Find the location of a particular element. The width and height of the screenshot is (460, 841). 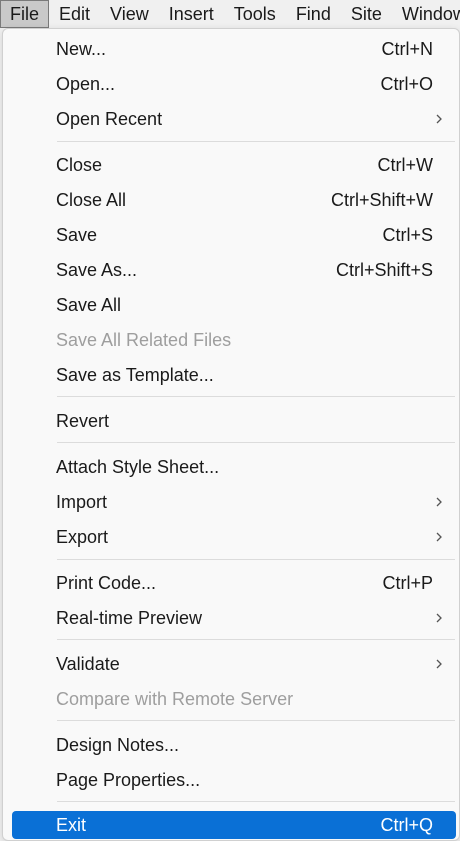

menu-item-shortcut: Ctrl+P is located at coordinates (407, 583).